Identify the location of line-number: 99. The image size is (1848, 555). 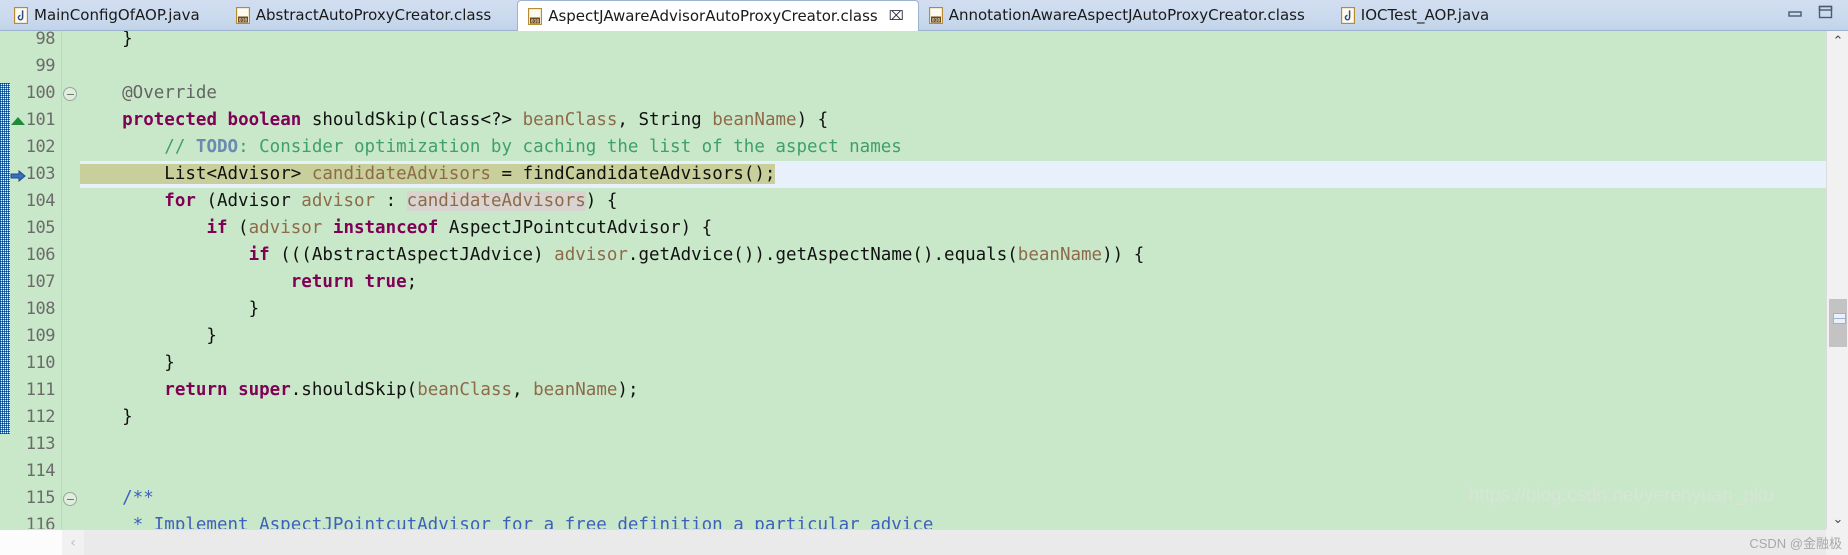
(45, 66).